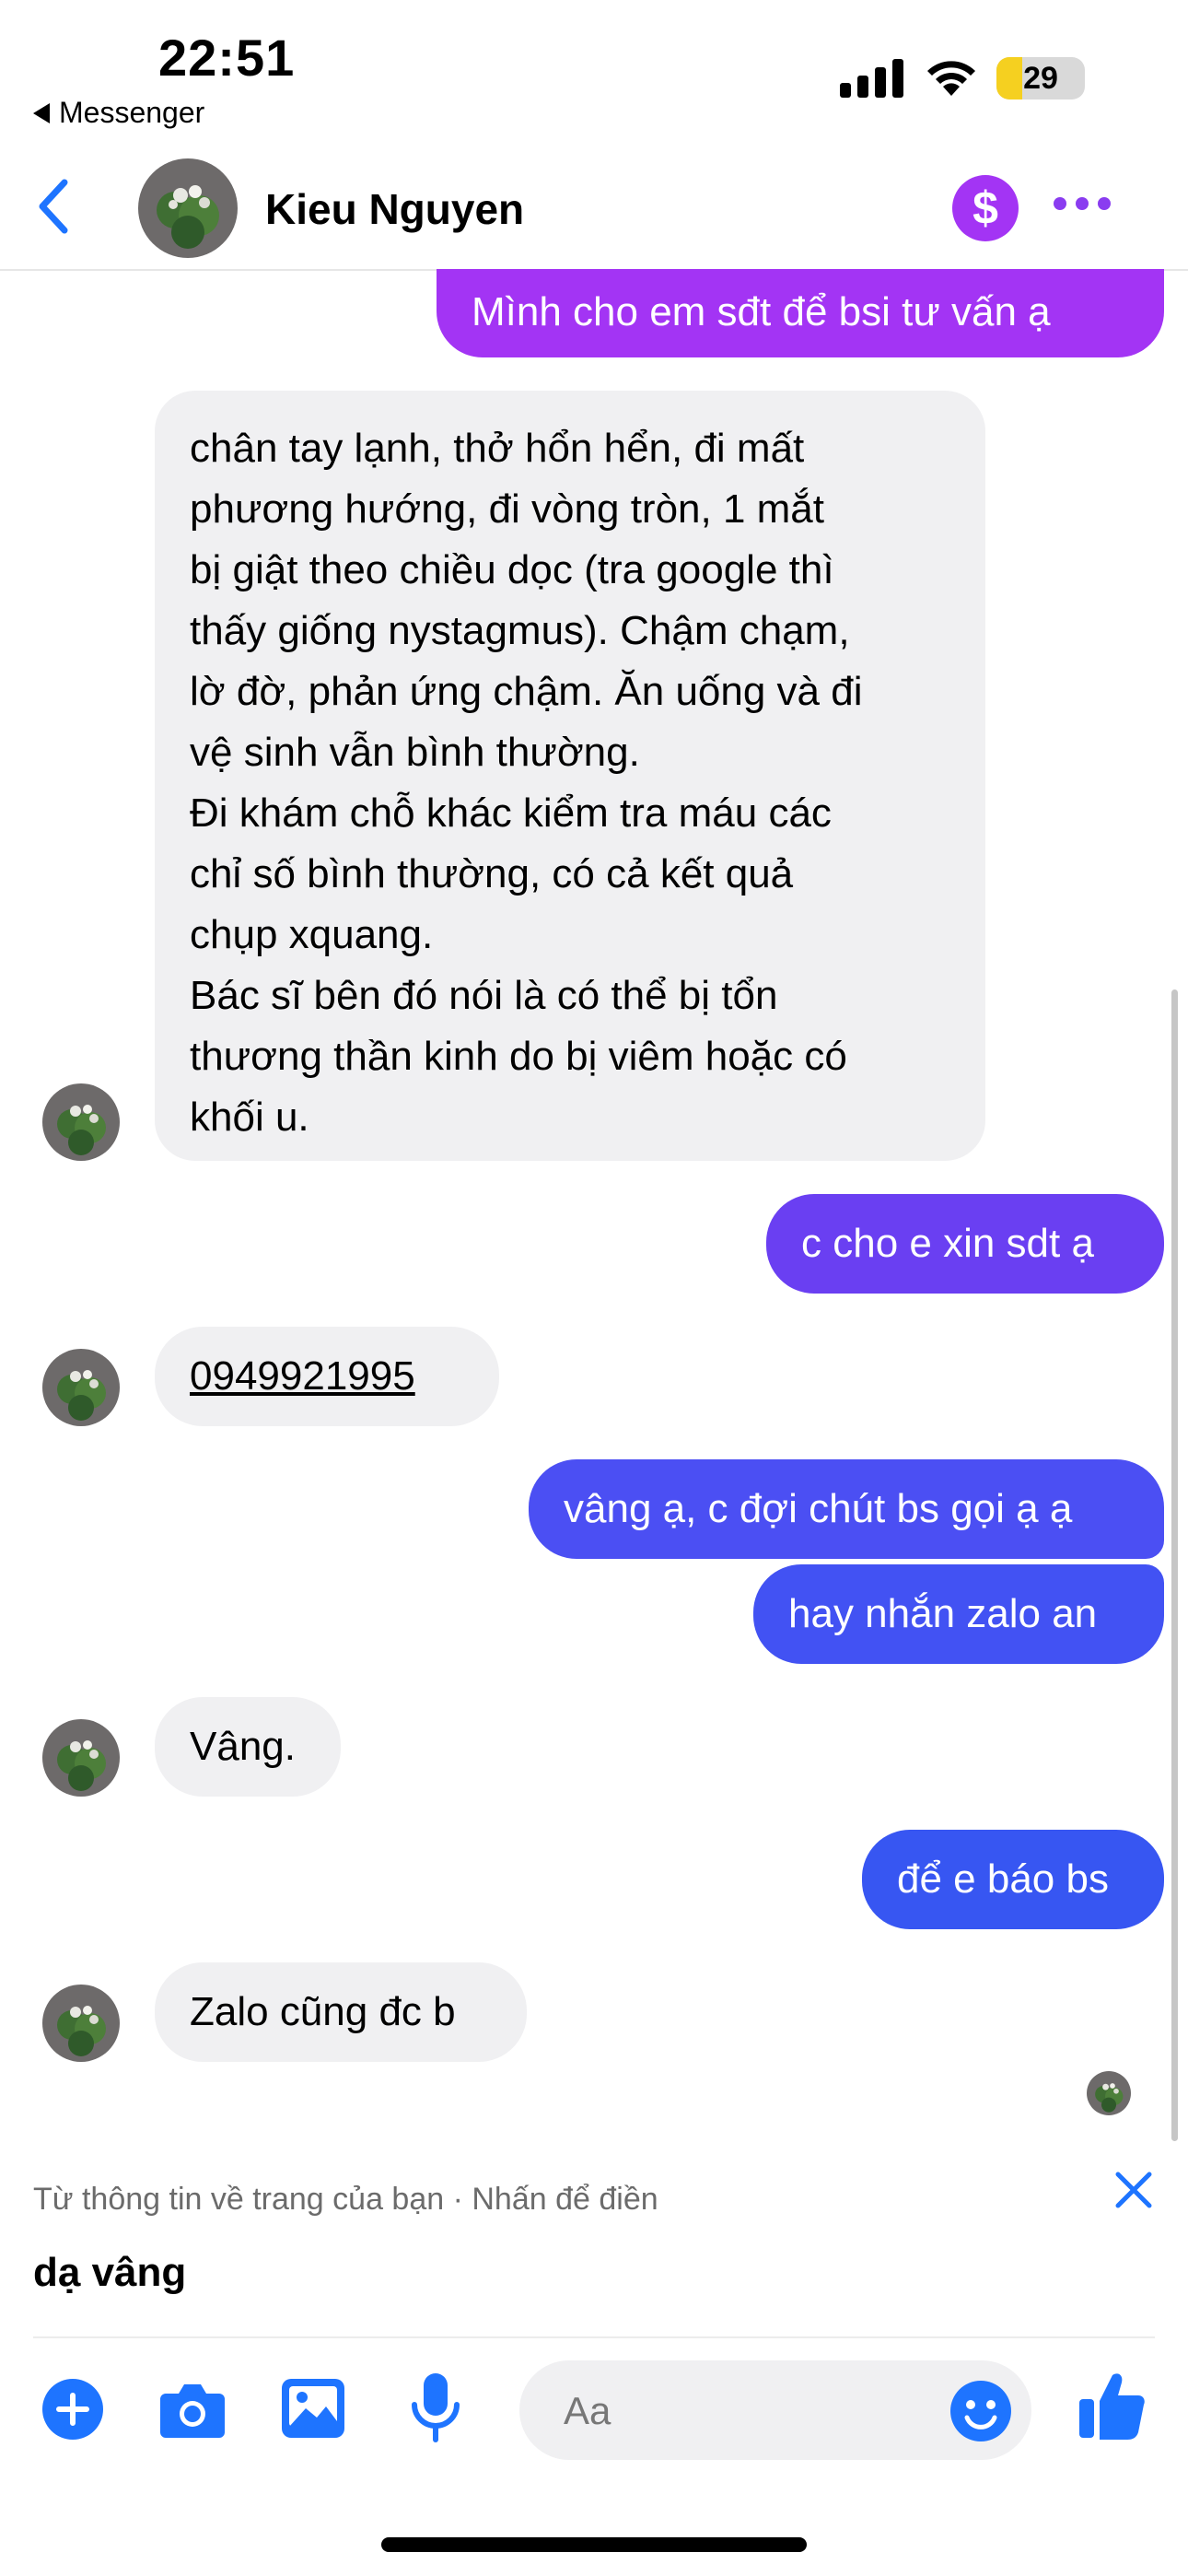 The width and height of the screenshot is (1188, 2576). What do you see at coordinates (520, 630) in the screenshot?
I see `message-line: thấy giống nystagmus). Chậm chạm,` at bounding box center [520, 630].